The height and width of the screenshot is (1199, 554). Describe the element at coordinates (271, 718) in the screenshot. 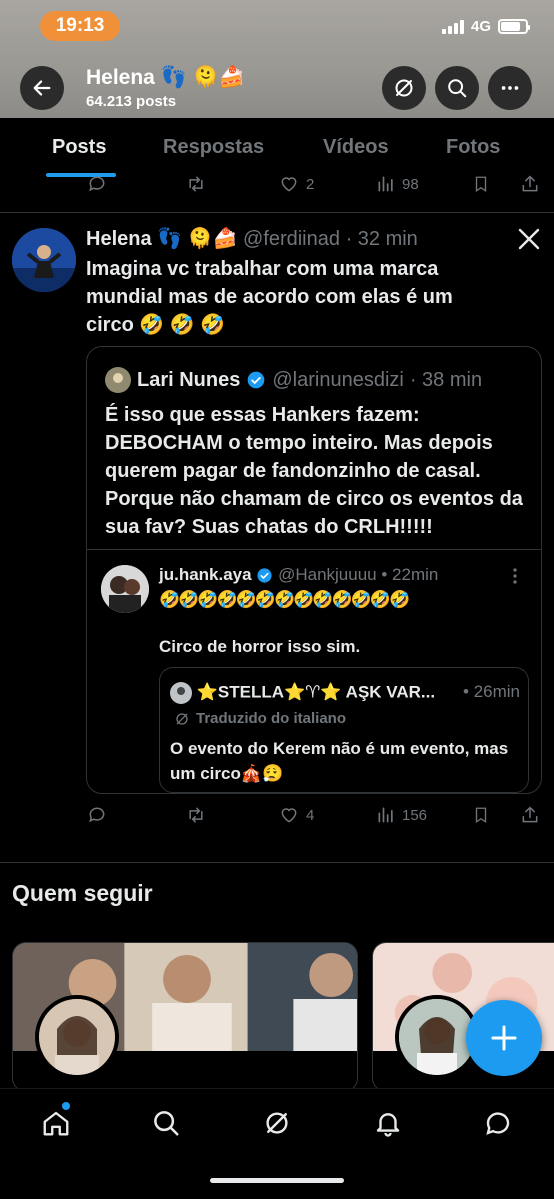

I see `translated-text: Traduzido do italiano` at that location.